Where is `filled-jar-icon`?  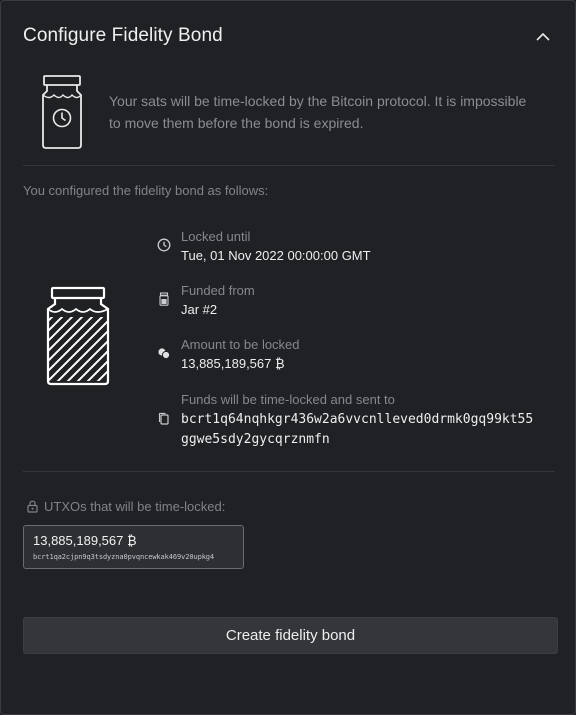
filled-jar-icon is located at coordinates (78, 336).